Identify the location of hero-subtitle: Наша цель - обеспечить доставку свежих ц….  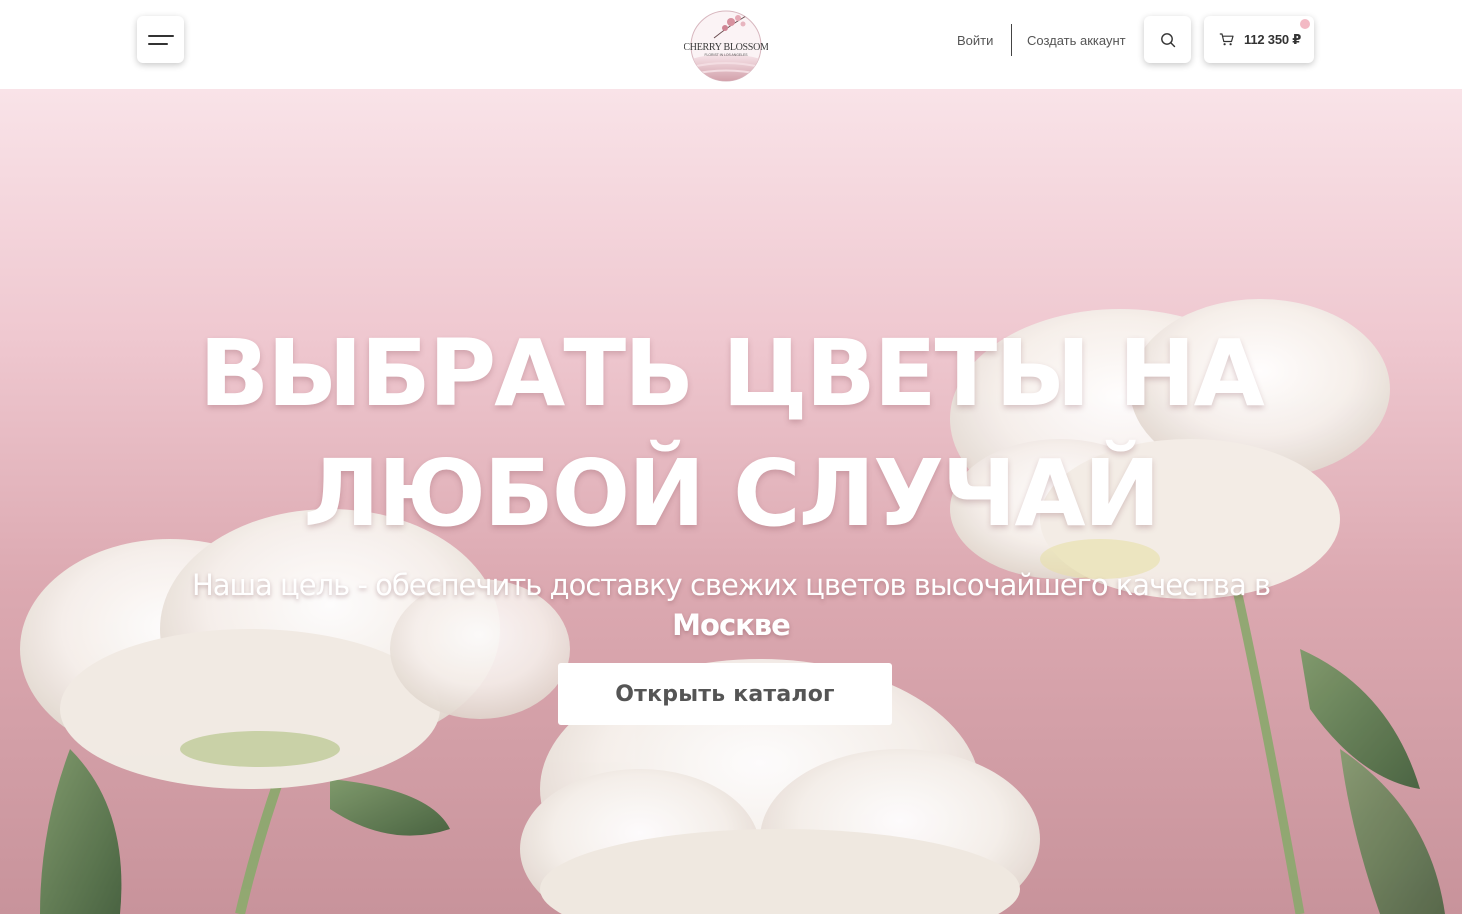
(731, 605).